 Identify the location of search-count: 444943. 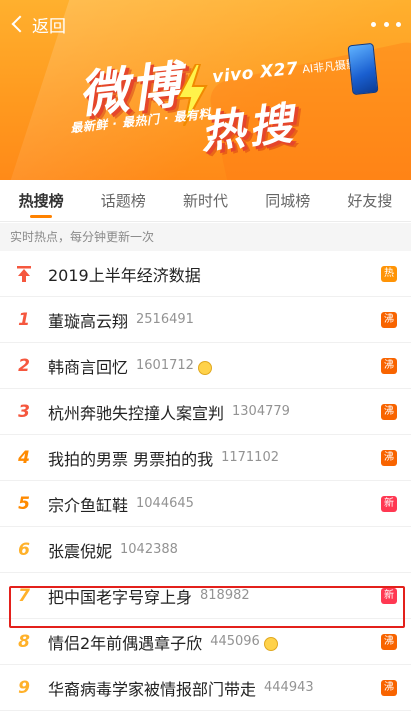
(289, 687).